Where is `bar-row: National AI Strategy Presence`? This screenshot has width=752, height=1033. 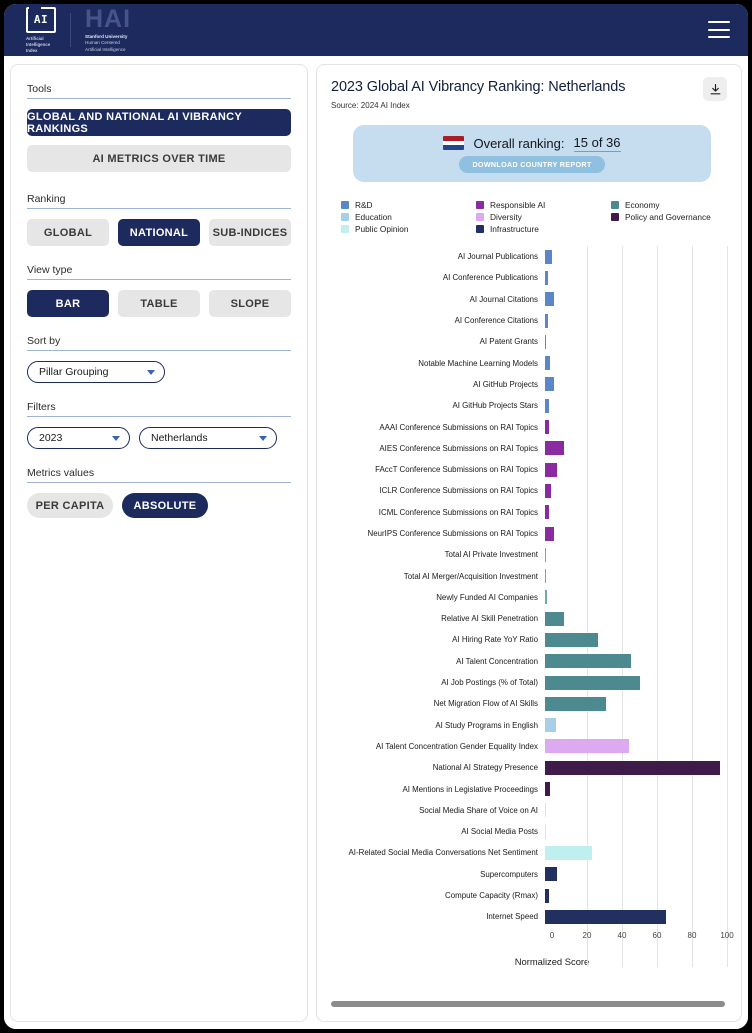
bar-row: National AI Strategy Presence is located at coordinates (532, 767).